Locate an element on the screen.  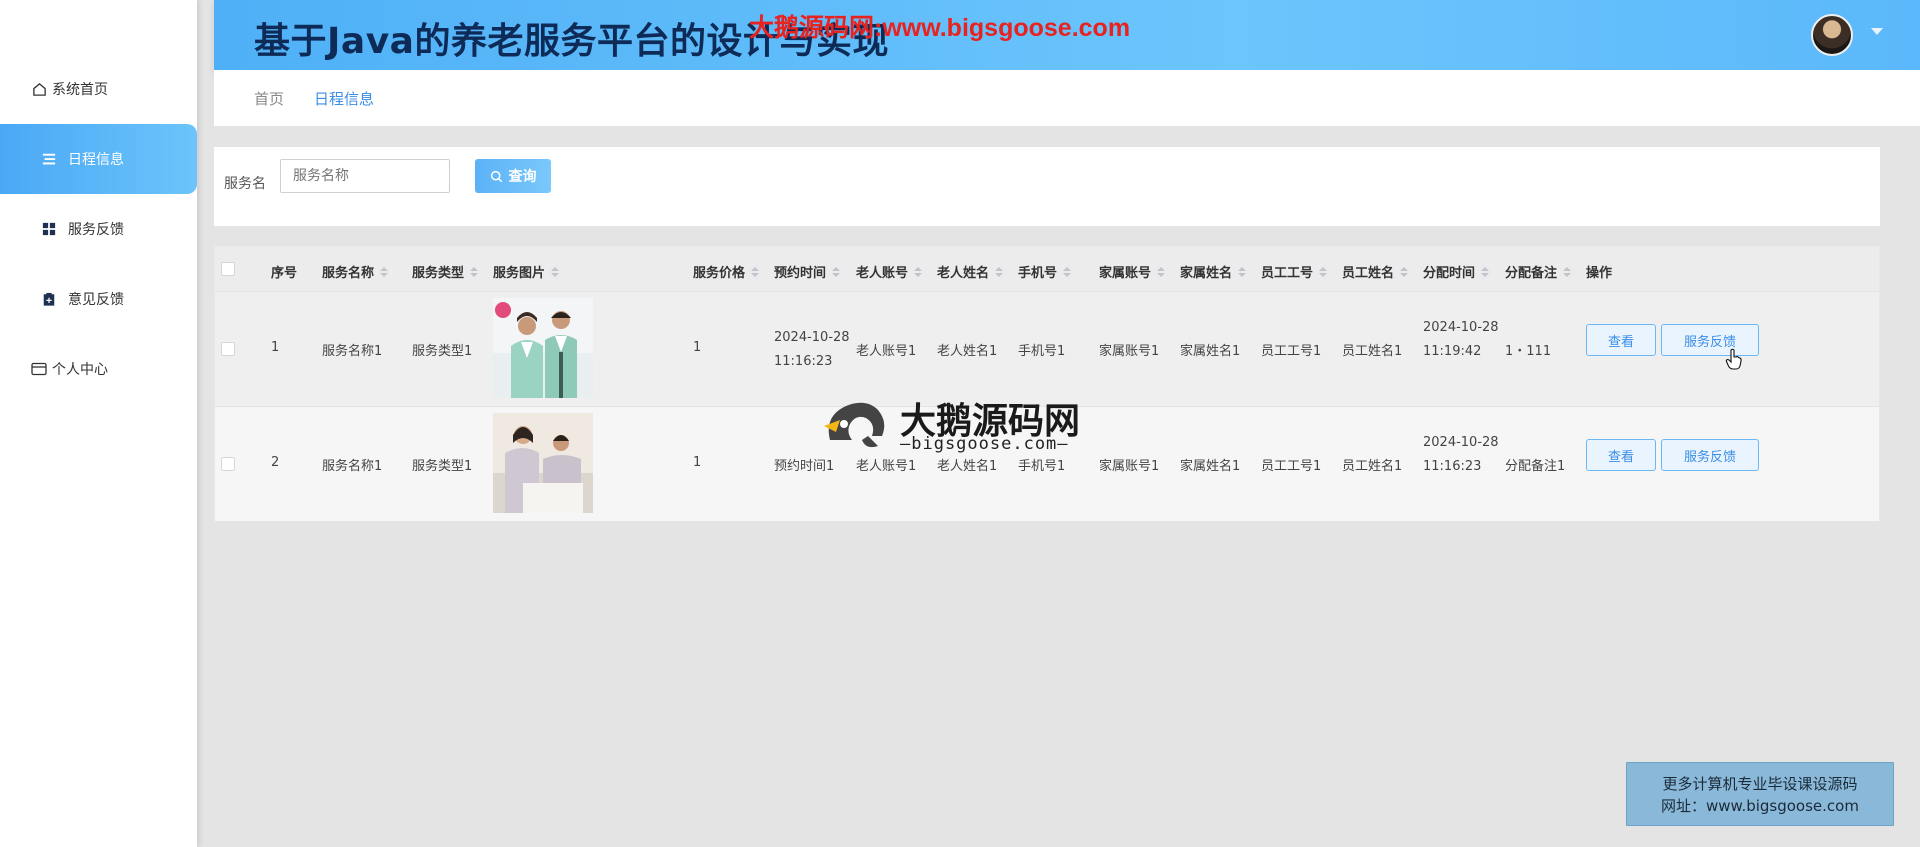
column-header-service-name: 服务名称 is located at coordinates (355, 271).